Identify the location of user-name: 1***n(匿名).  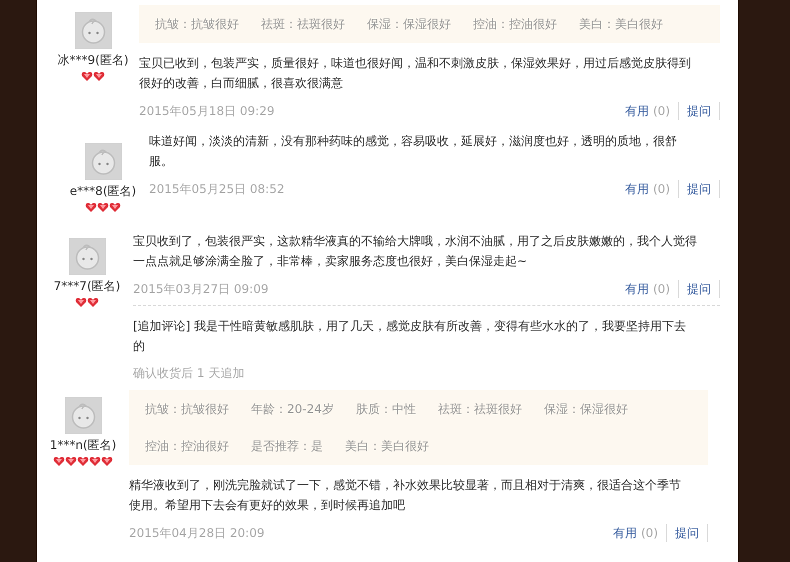
(83, 445).